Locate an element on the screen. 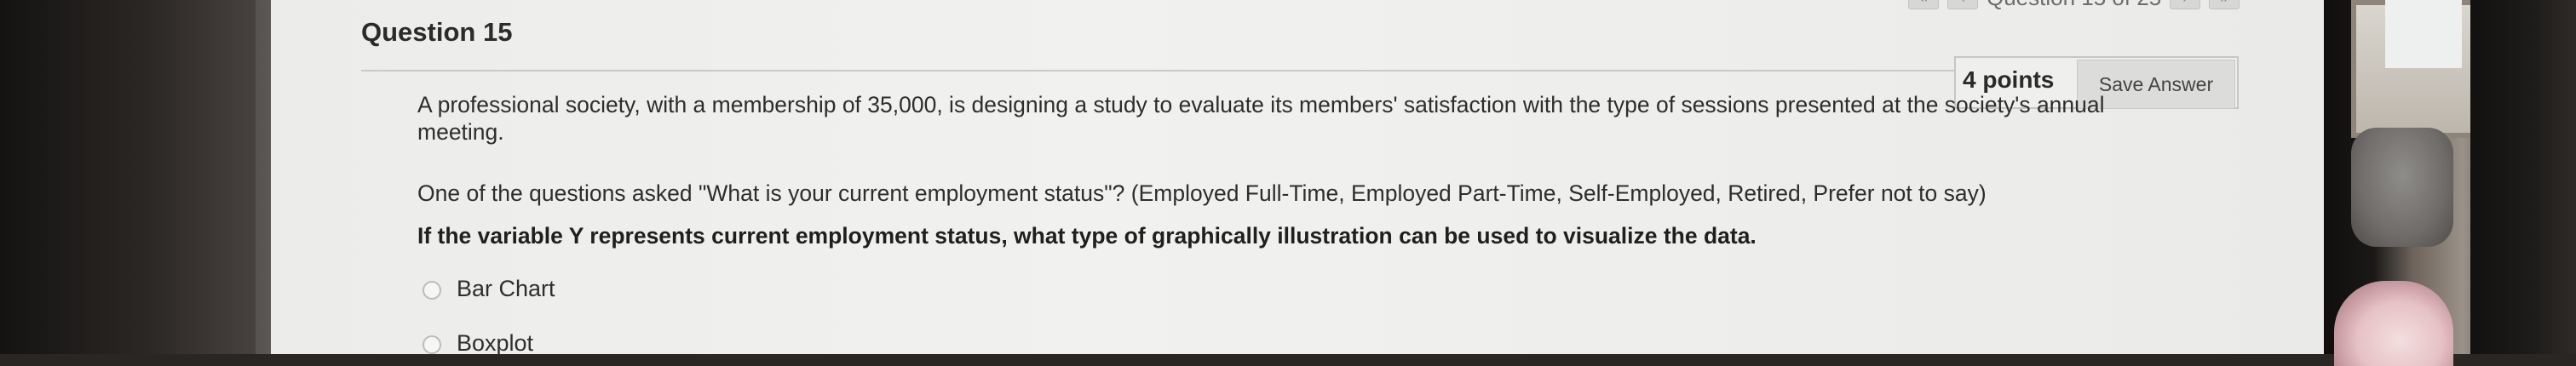  previous-question-button: ‹ is located at coordinates (1962, 4).